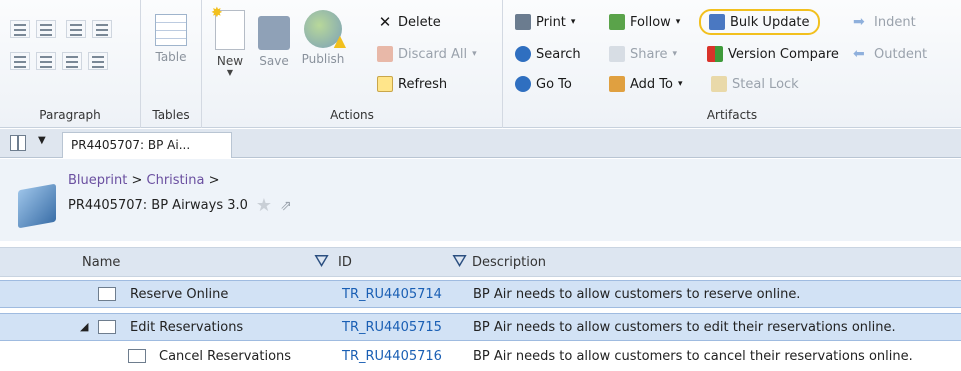 The height and width of the screenshot is (371, 961). What do you see at coordinates (345, 262) in the screenshot?
I see `column-id-header: ID` at bounding box center [345, 262].